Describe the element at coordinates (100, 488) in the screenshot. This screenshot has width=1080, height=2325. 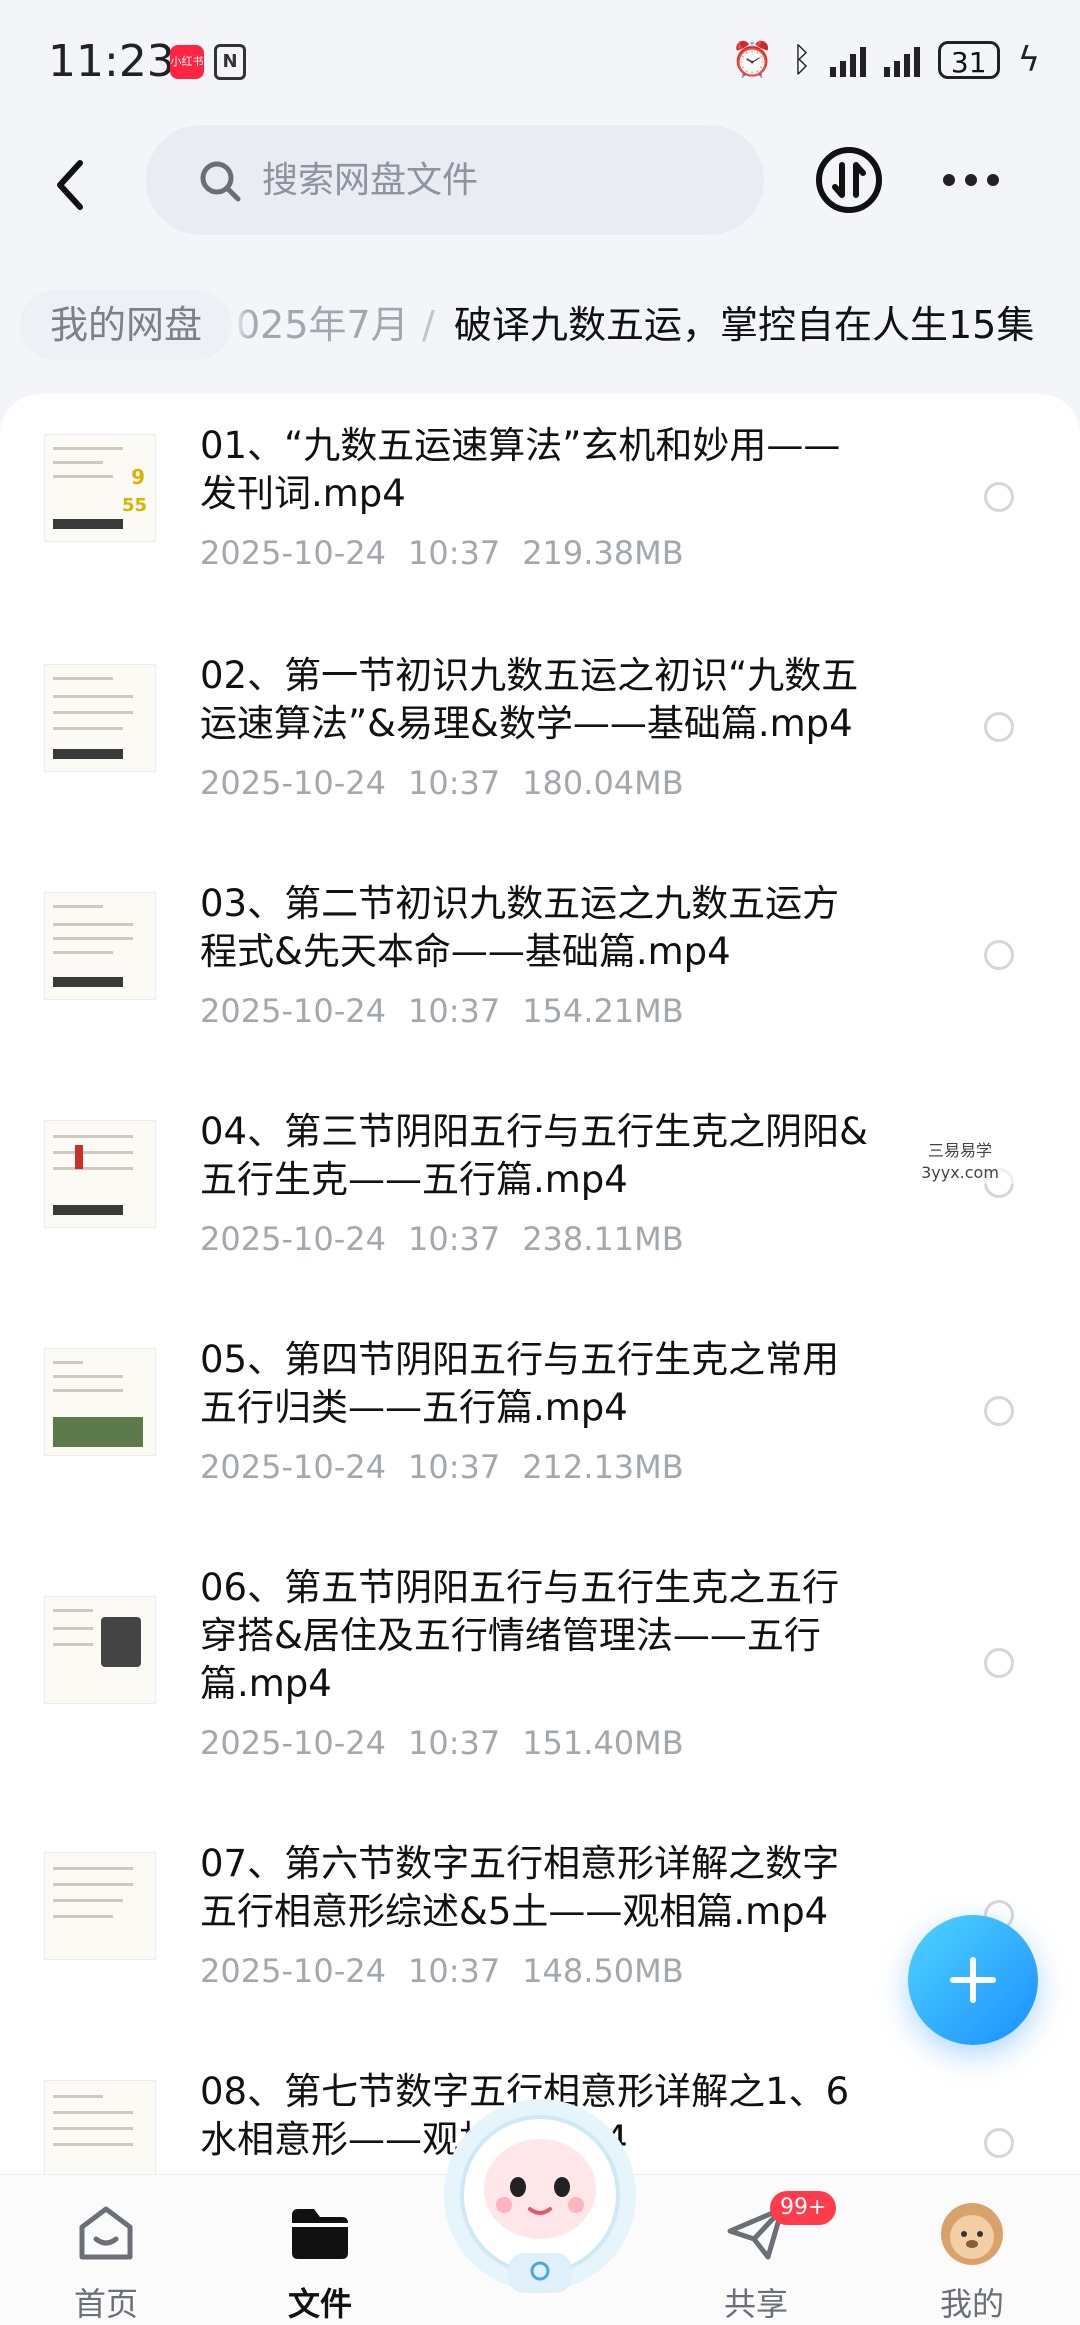
I see `video-thumbnail: 9 55` at that location.